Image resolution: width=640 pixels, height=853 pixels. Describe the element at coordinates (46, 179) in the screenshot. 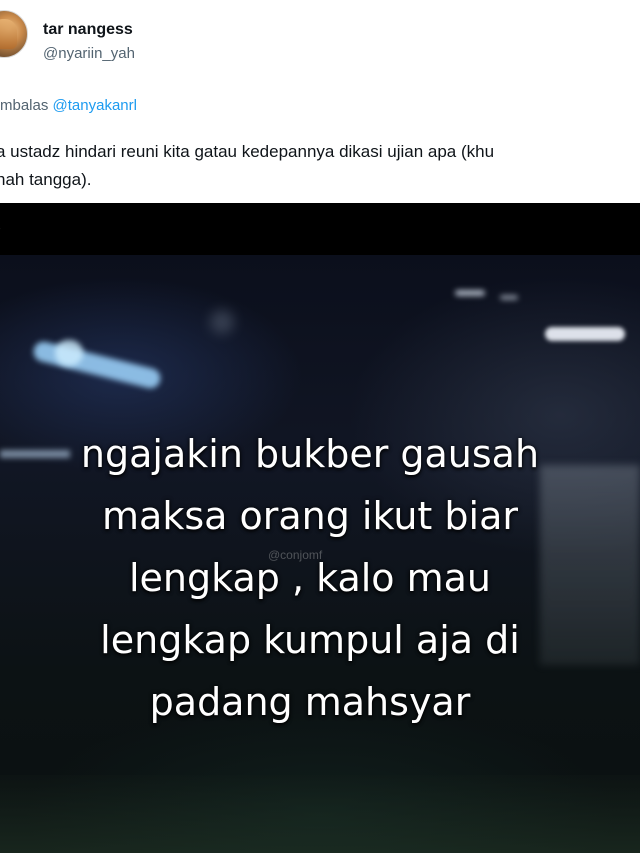

I see `tweet-text-line: nah tangga).` at that location.